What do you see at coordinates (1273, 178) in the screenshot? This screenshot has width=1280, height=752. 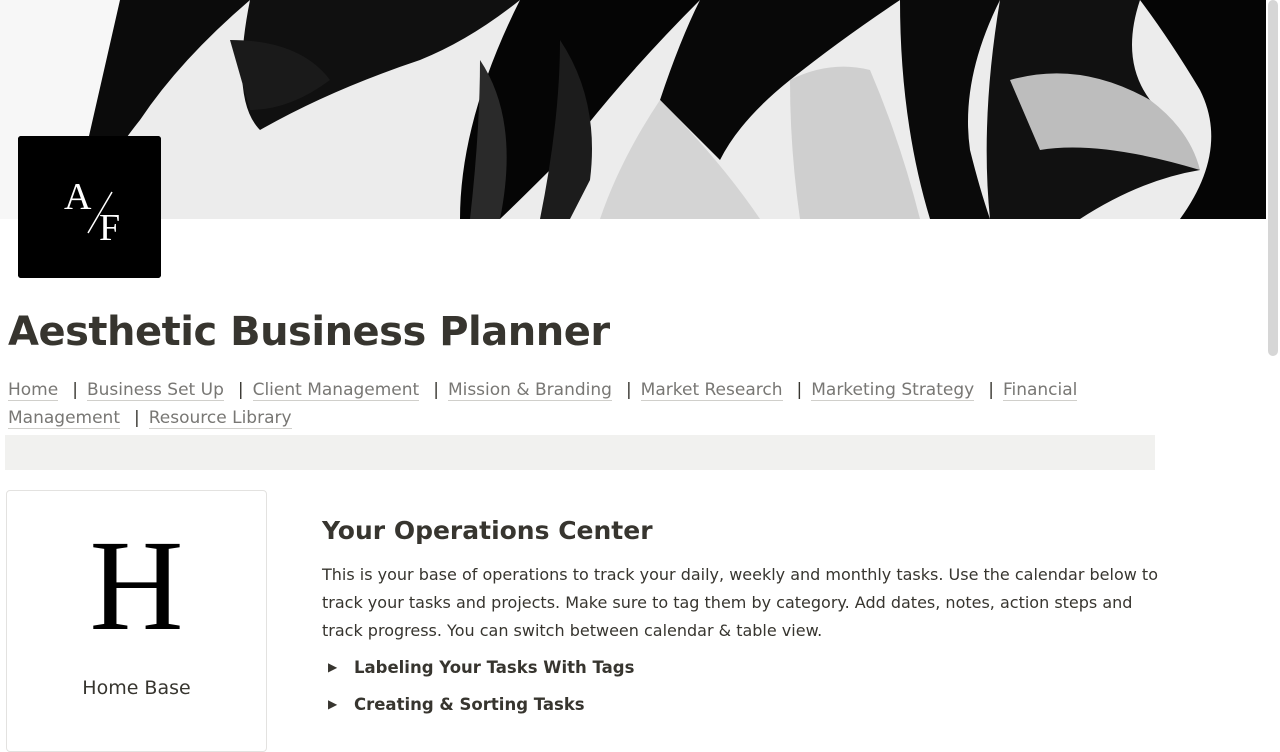 I see `scrollbar-thumb` at bounding box center [1273, 178].